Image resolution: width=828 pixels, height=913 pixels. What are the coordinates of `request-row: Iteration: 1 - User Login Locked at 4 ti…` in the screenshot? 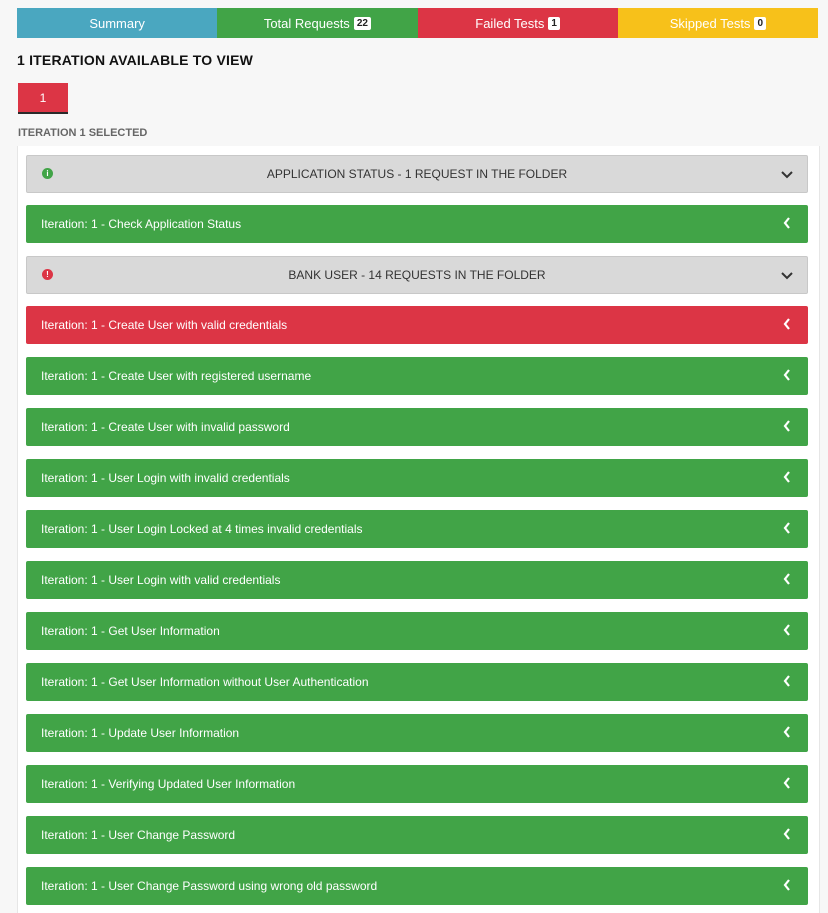 It's located at (417, 529).